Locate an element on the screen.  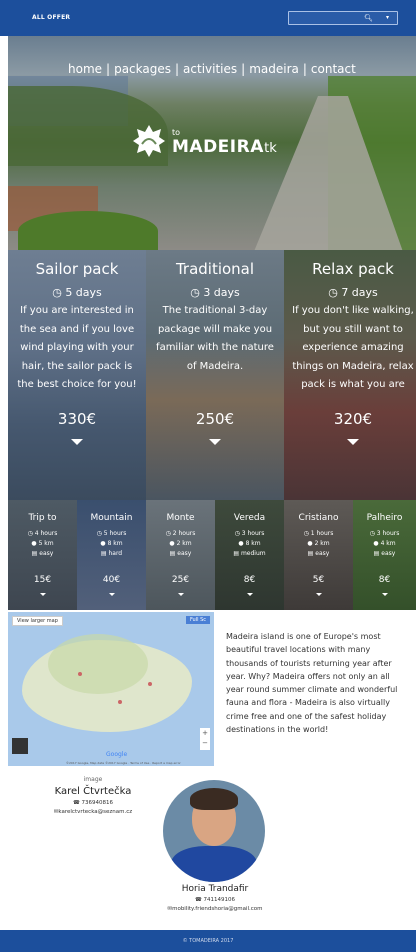
package-duration: ◷ 3 days is located at coordinates (215, 292).